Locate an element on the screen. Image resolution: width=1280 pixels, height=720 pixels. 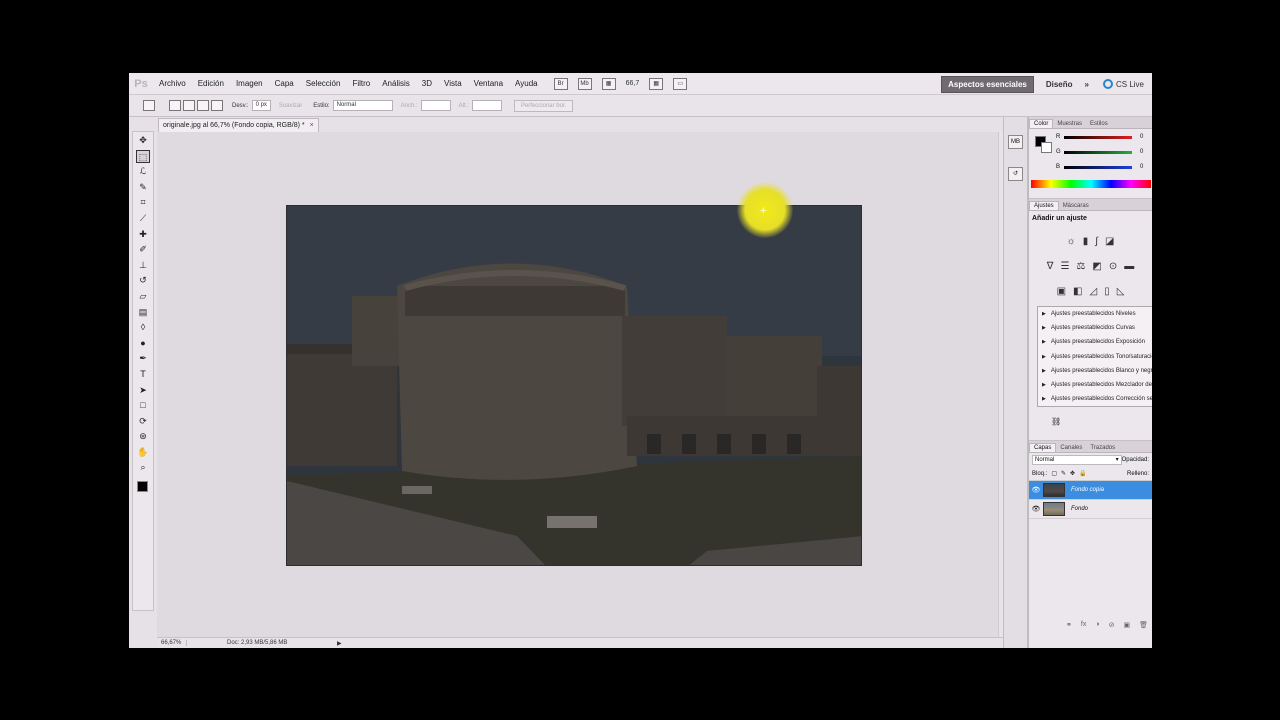
blend-mode-select: Normal ▾ is located at coordinates (1077, 460).